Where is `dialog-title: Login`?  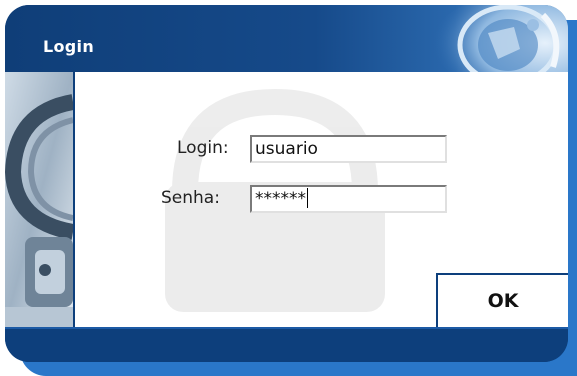 dialog-title: Login is located at coordinates (69, 46).